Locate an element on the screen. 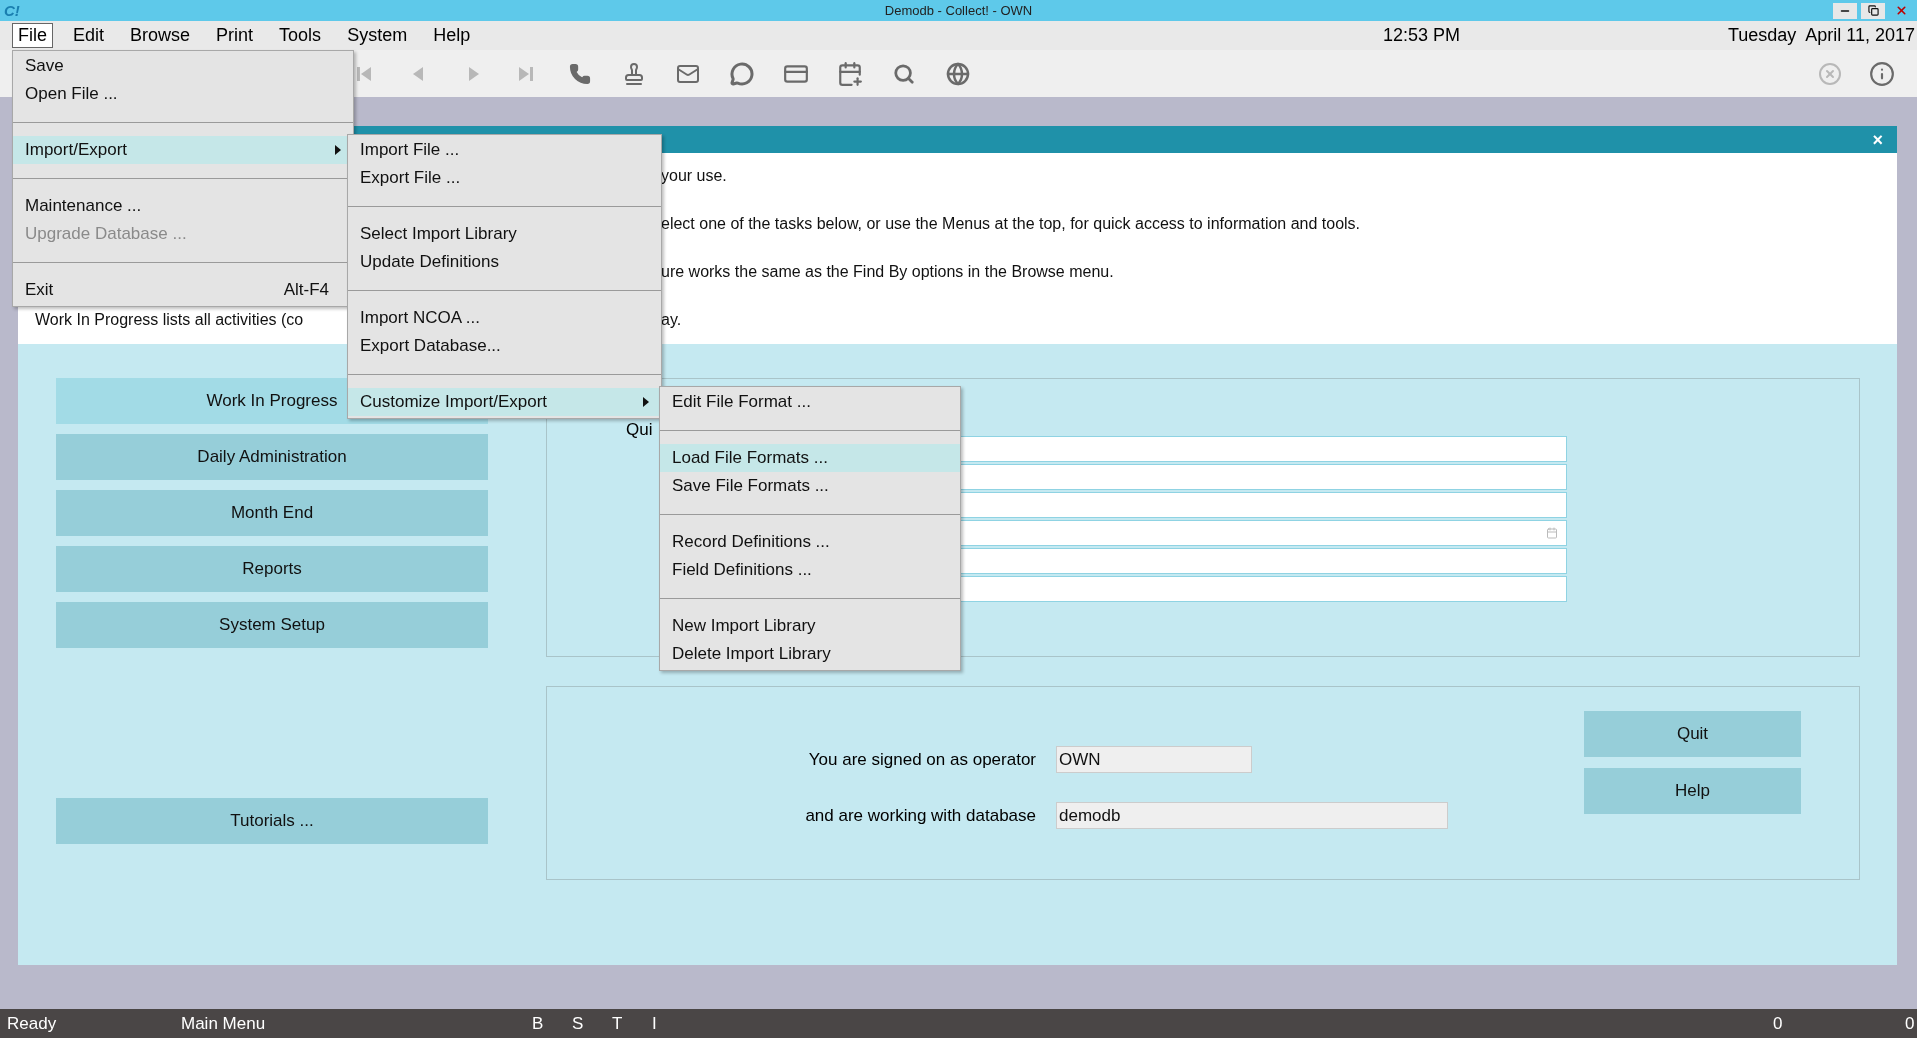 The image size is (1917, 1038). help-button: Help is located at coordinates (1692, 791).